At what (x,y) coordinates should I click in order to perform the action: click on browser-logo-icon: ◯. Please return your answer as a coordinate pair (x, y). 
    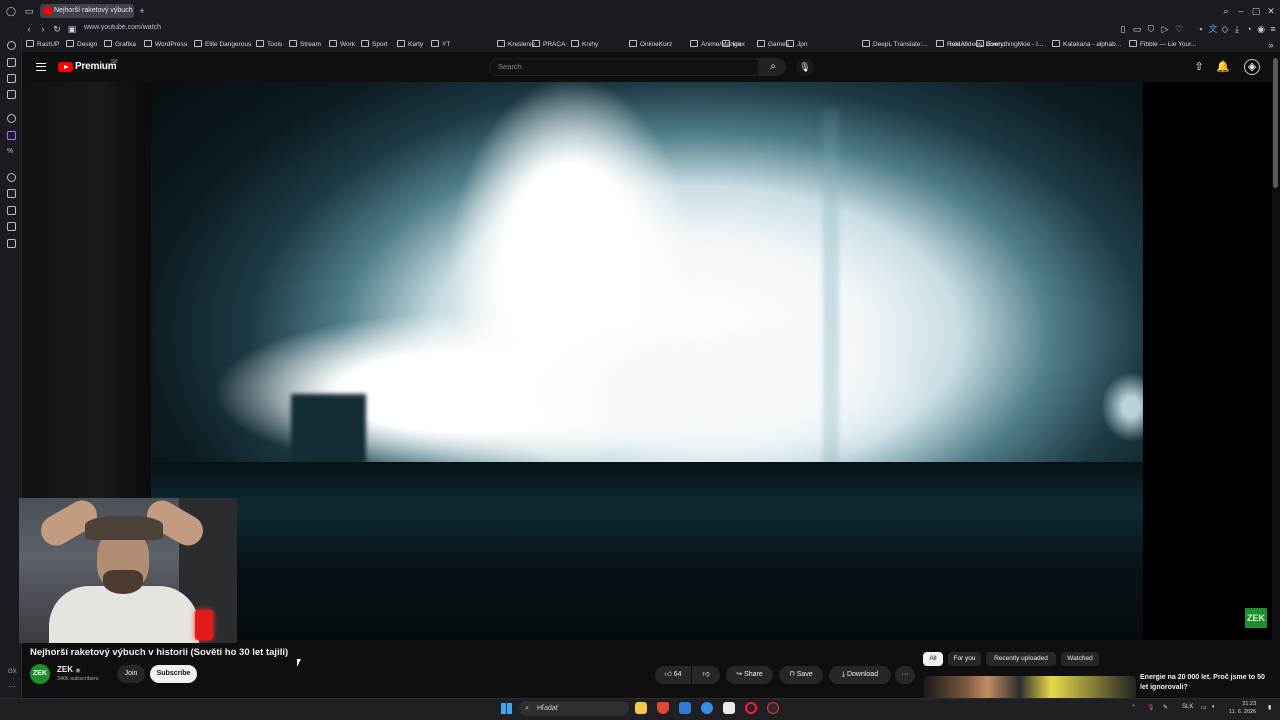
    Looking at the image, I should click on (11, 11).